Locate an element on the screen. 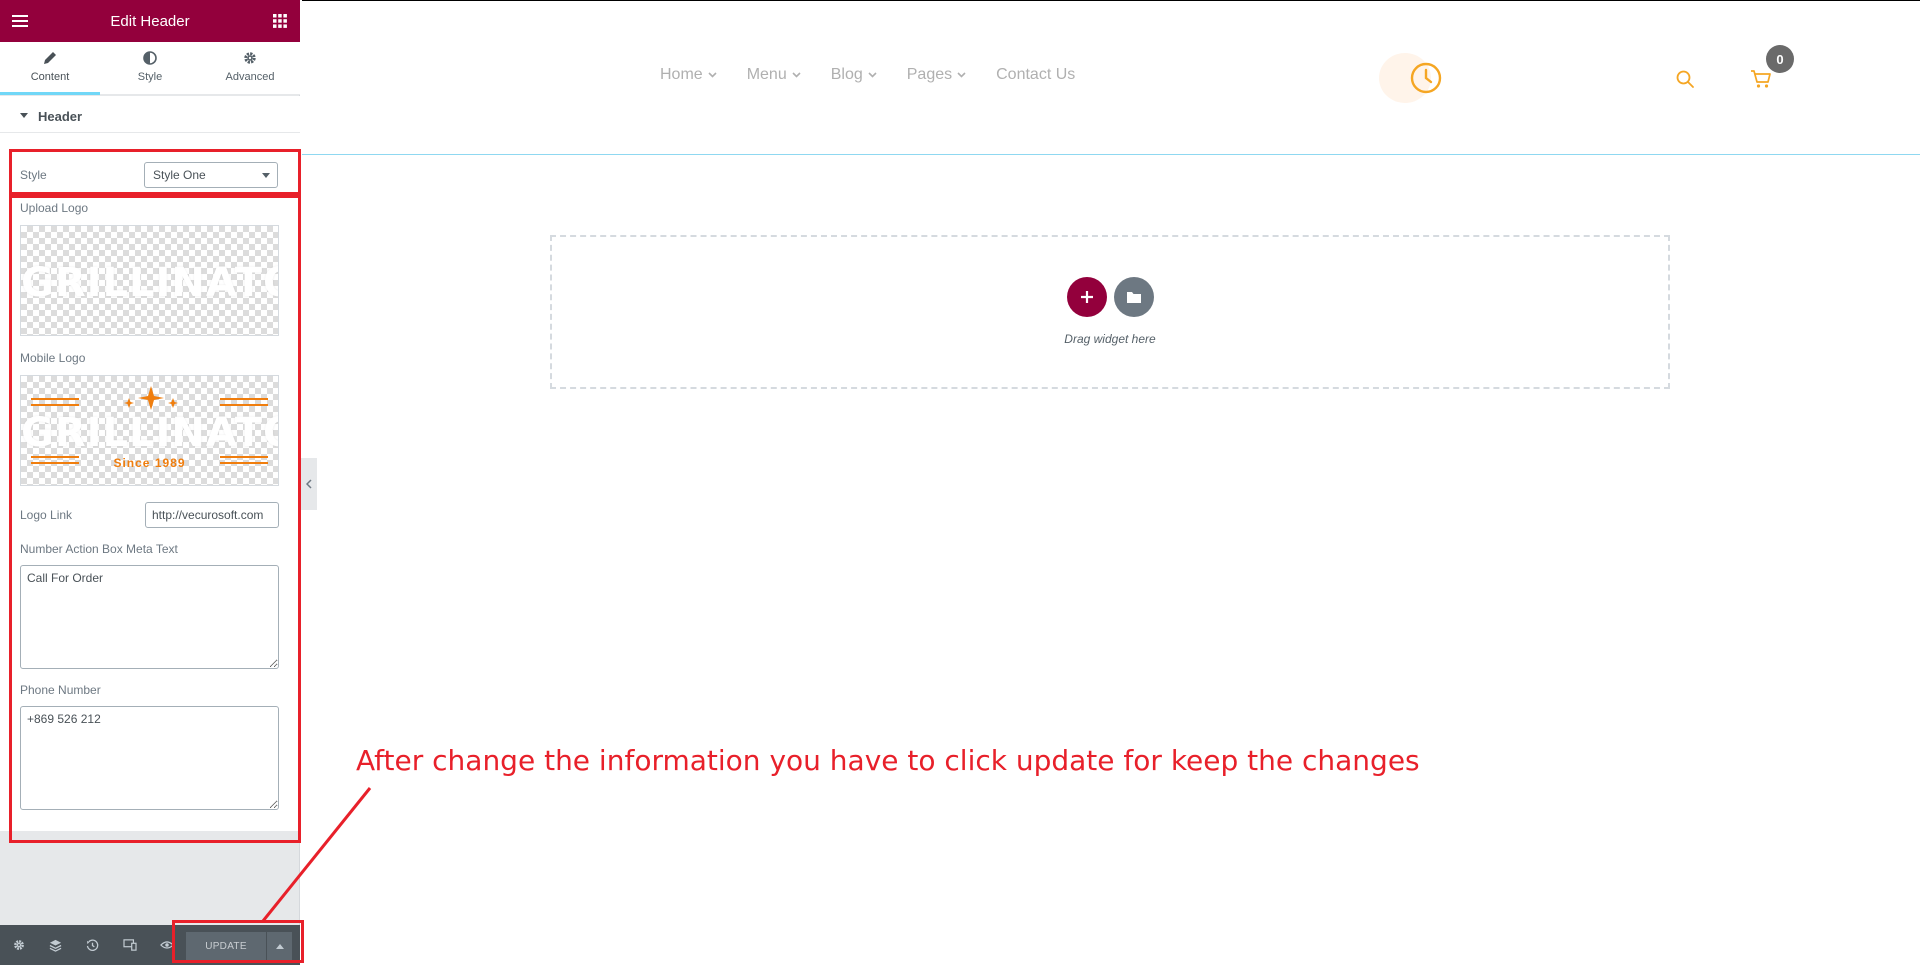 The height and width of the screenshot is (965, 1920). nav-item-pages: Pages is located at coordinates (936, 75).